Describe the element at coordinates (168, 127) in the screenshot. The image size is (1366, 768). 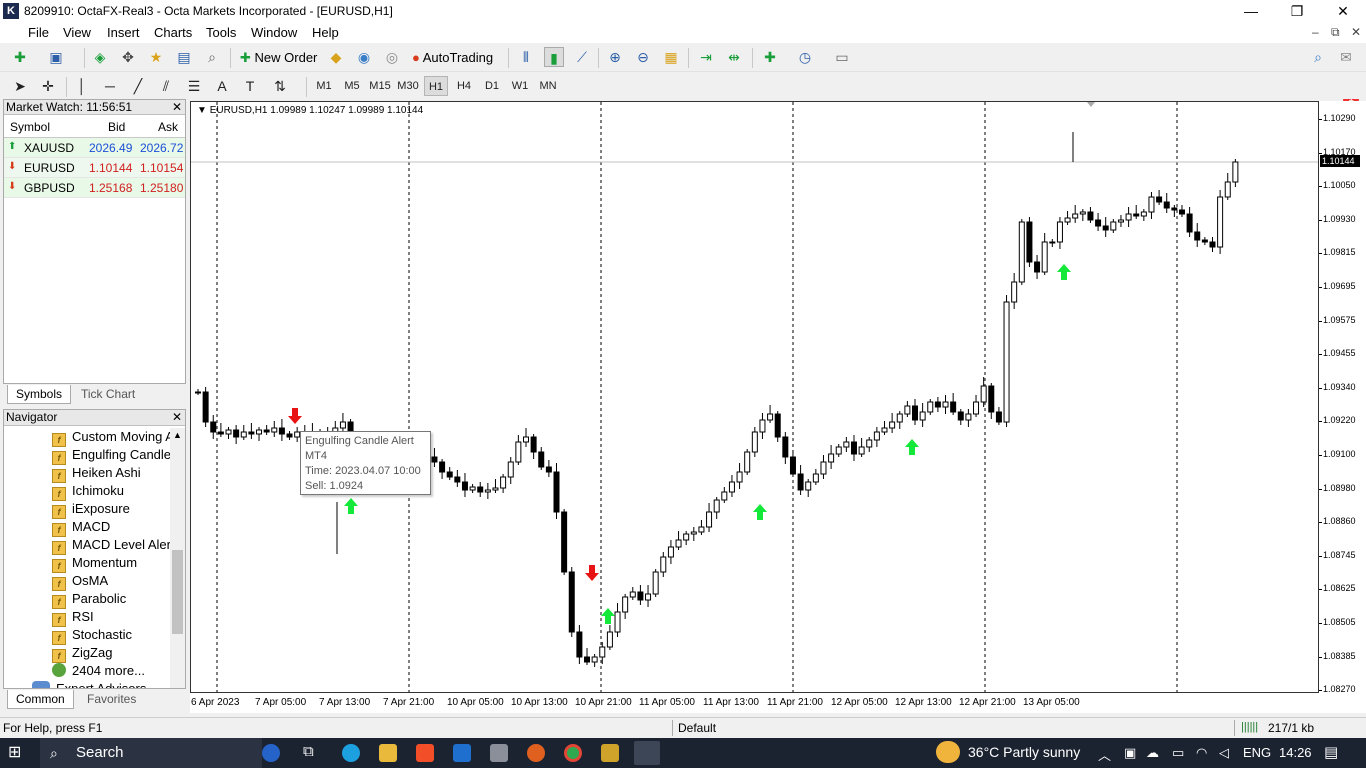
I see `column-ask: Ask` at that location.